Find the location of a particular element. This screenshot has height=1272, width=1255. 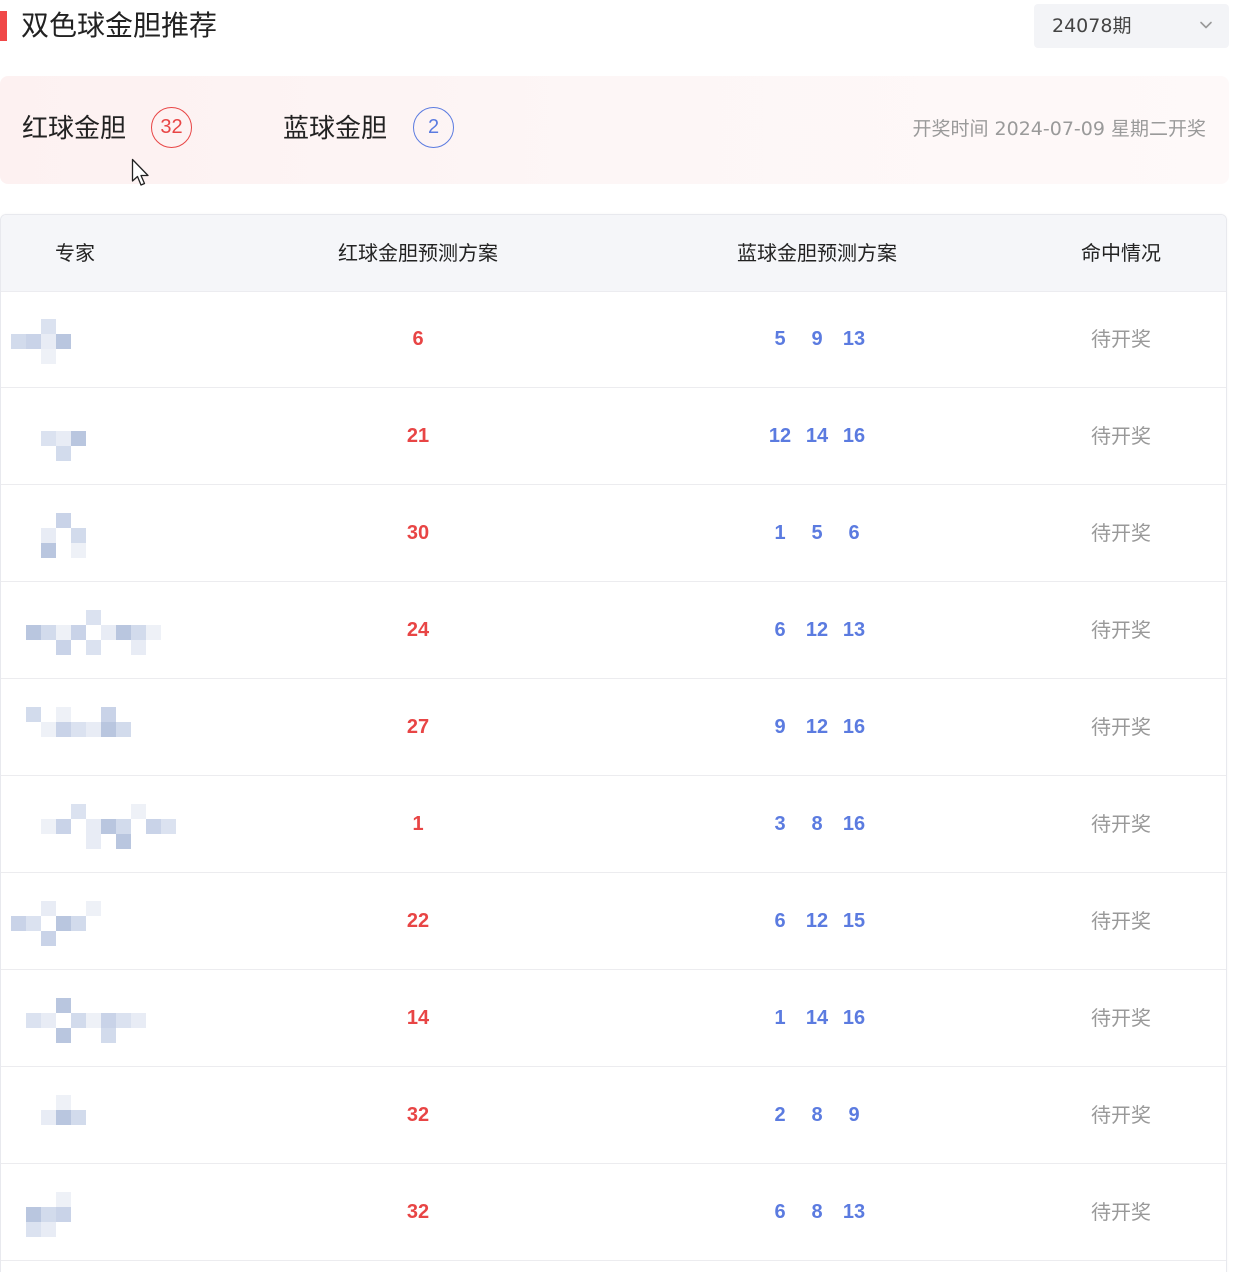

table-row: 6 5 9 13 待开奖 is located at coordinates (613, 339).